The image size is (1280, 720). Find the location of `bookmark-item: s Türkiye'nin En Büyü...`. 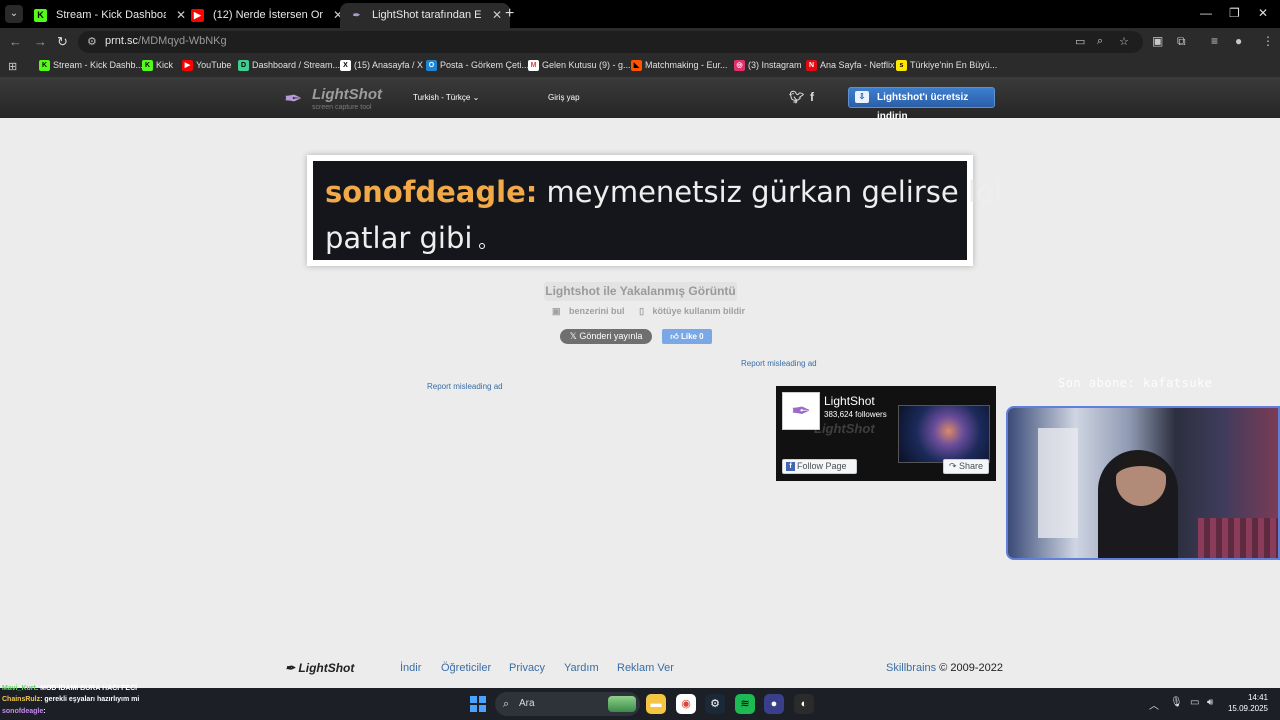

bookmark-item: s Türkiye'nin En Büyü... is located at coordinates (946, 65).